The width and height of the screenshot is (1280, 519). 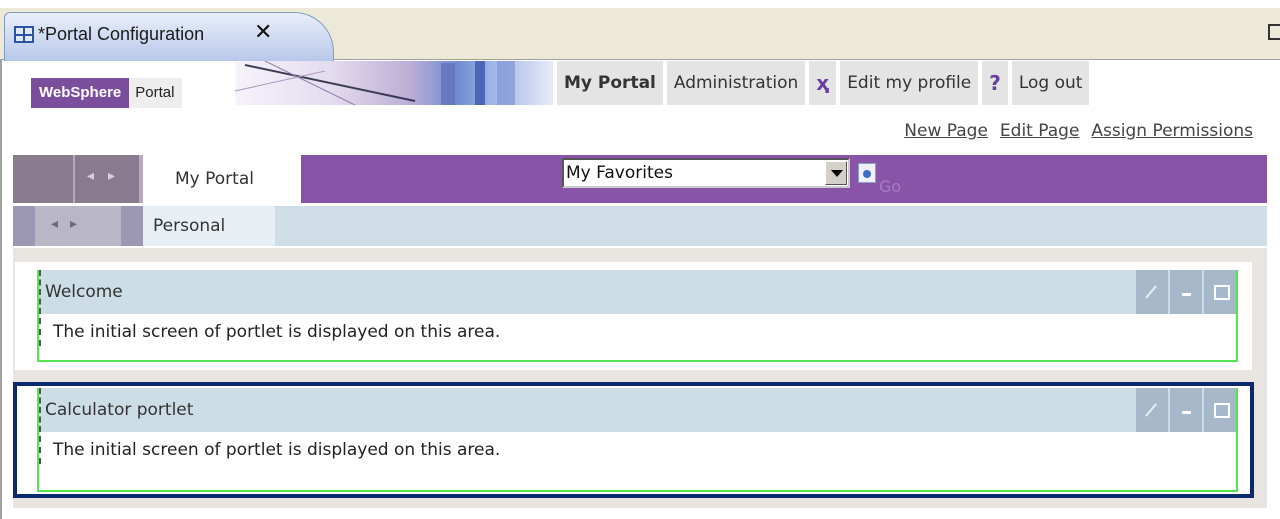 What do you see at coordinates (637, 410) in the screenshot?
I see `portlet-title-bar: Calculator portlet` at bounding box center [637, 410].